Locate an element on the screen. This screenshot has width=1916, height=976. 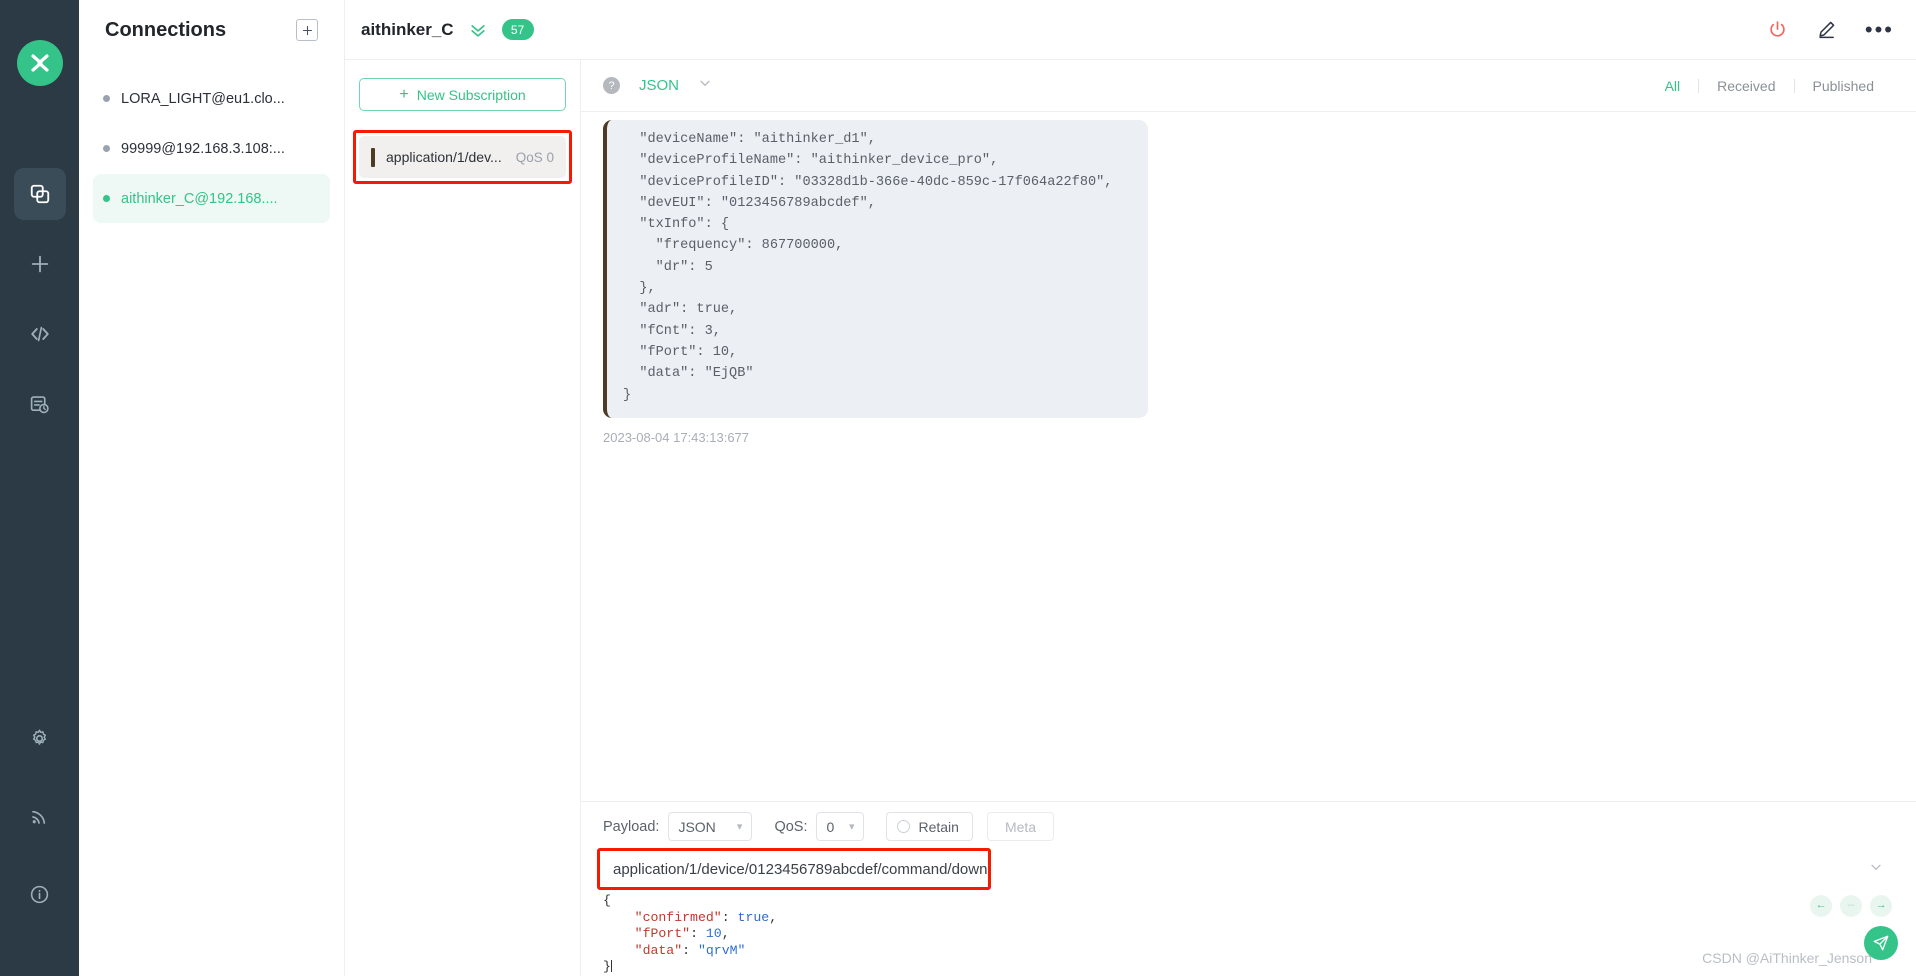
rail-item-new-connection is located at coordinates (40, 264).